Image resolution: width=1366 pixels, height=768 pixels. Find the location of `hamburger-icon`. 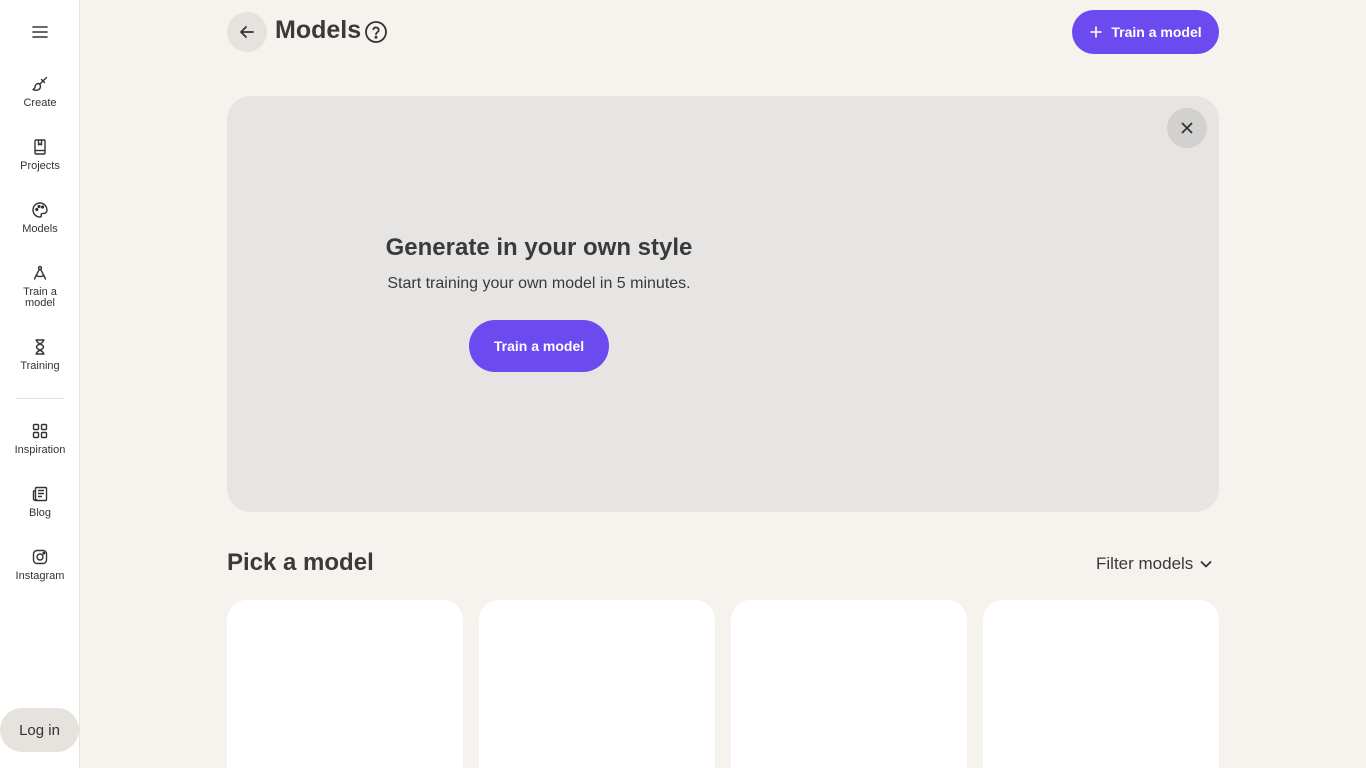

hamburger-icon is located at coordinates (40, 32).